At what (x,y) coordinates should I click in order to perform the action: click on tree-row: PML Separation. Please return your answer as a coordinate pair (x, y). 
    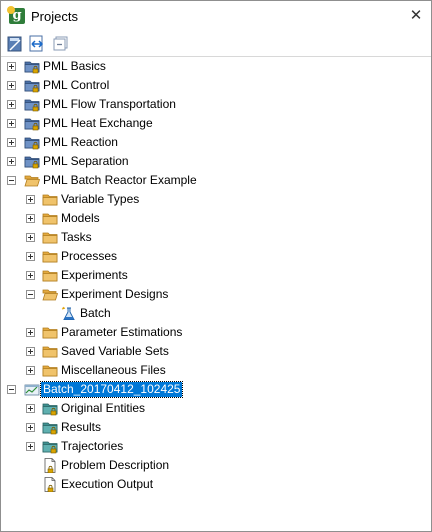
    Looking at the image, I should click on (216, 161).